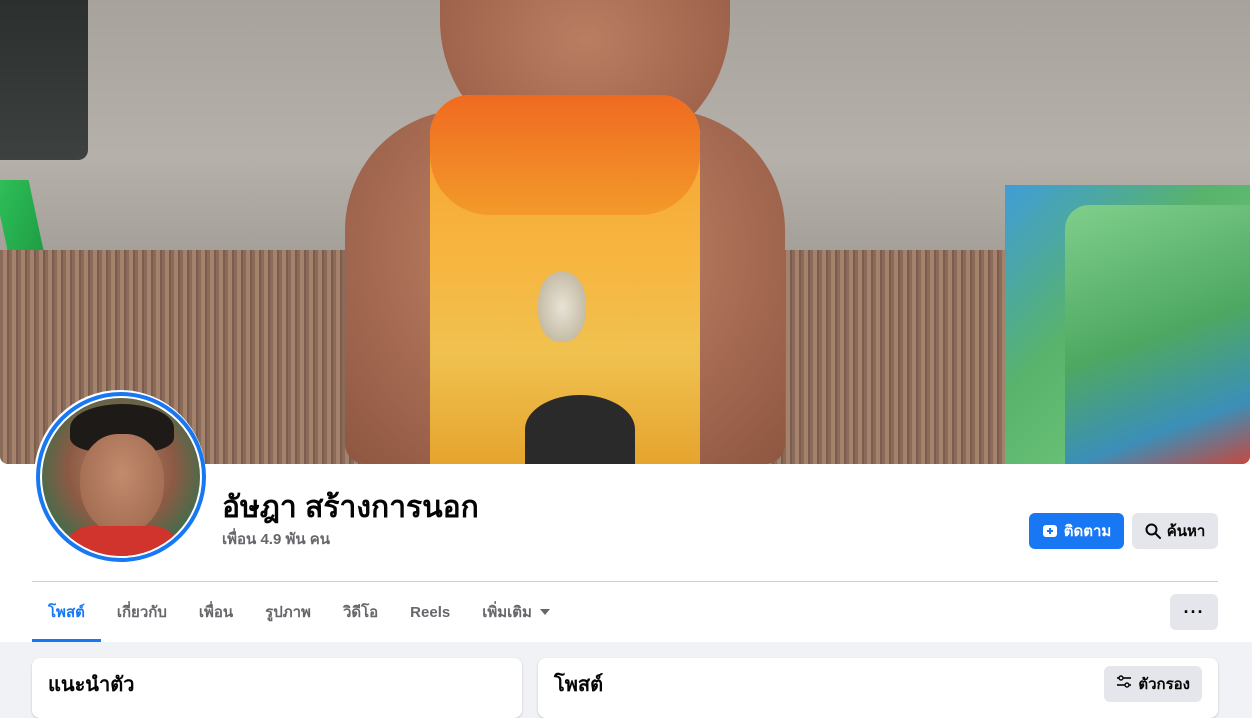  I want to click on tab-about: เกี่ยวกับ, so click(142, 612).